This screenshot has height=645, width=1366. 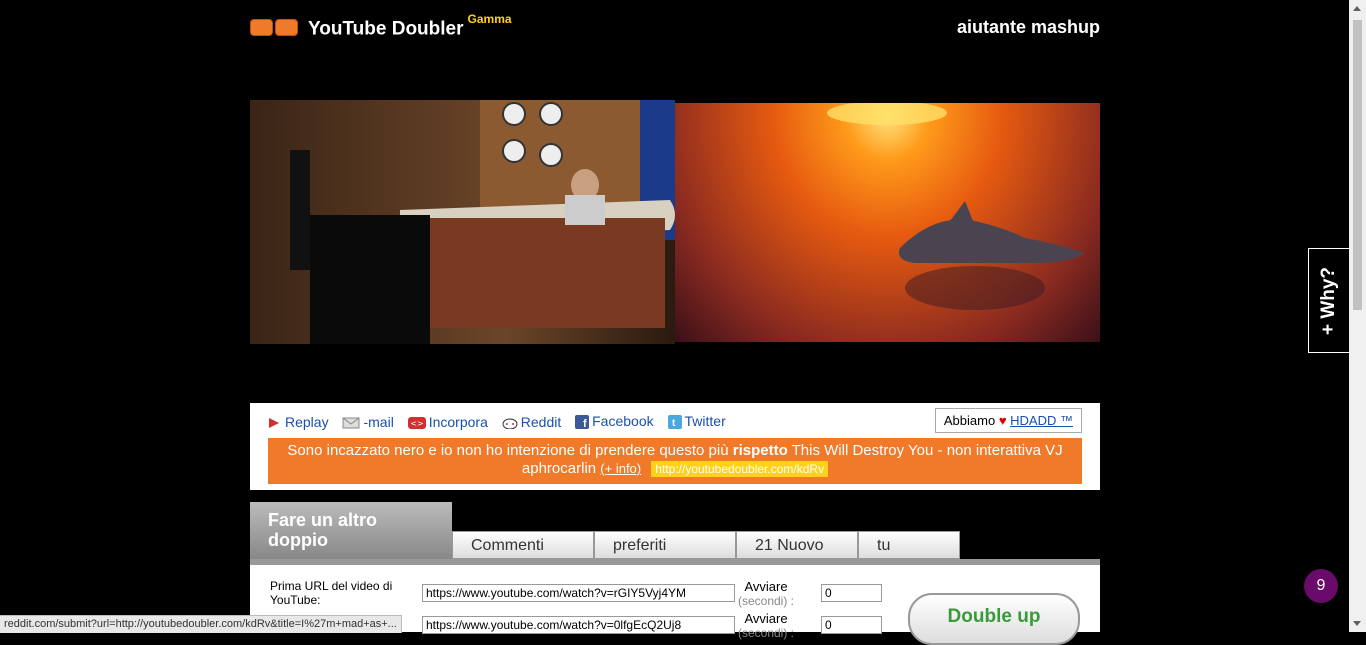 What do you see at coordinates (766, 586) in the screenshot?
I see `start1-text: Avviare` at bounding box center [766, 586].